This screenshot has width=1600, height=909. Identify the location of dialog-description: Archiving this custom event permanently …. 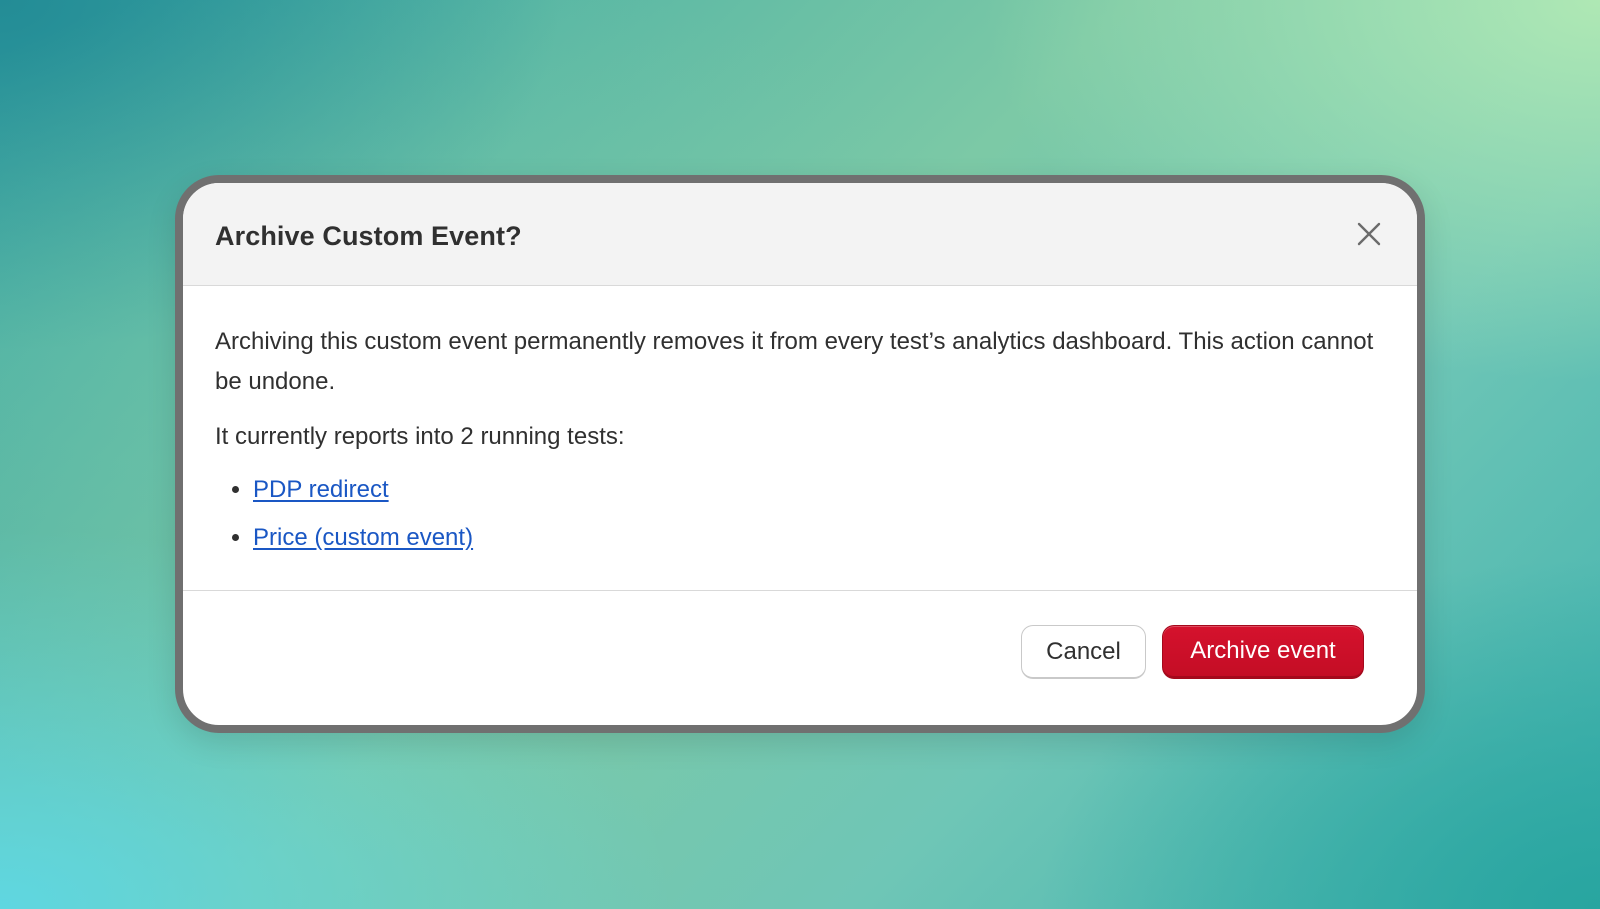
(794, 361).